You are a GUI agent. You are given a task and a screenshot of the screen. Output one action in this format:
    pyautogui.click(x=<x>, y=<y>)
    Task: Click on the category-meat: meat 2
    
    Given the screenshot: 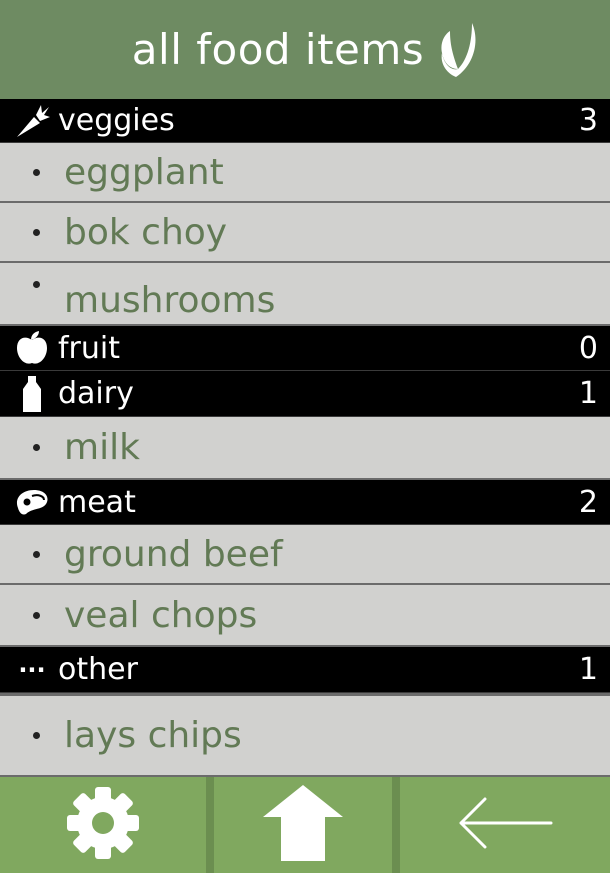 What is the action you would take?
    pyautogui.click(x=305, y=502)
    